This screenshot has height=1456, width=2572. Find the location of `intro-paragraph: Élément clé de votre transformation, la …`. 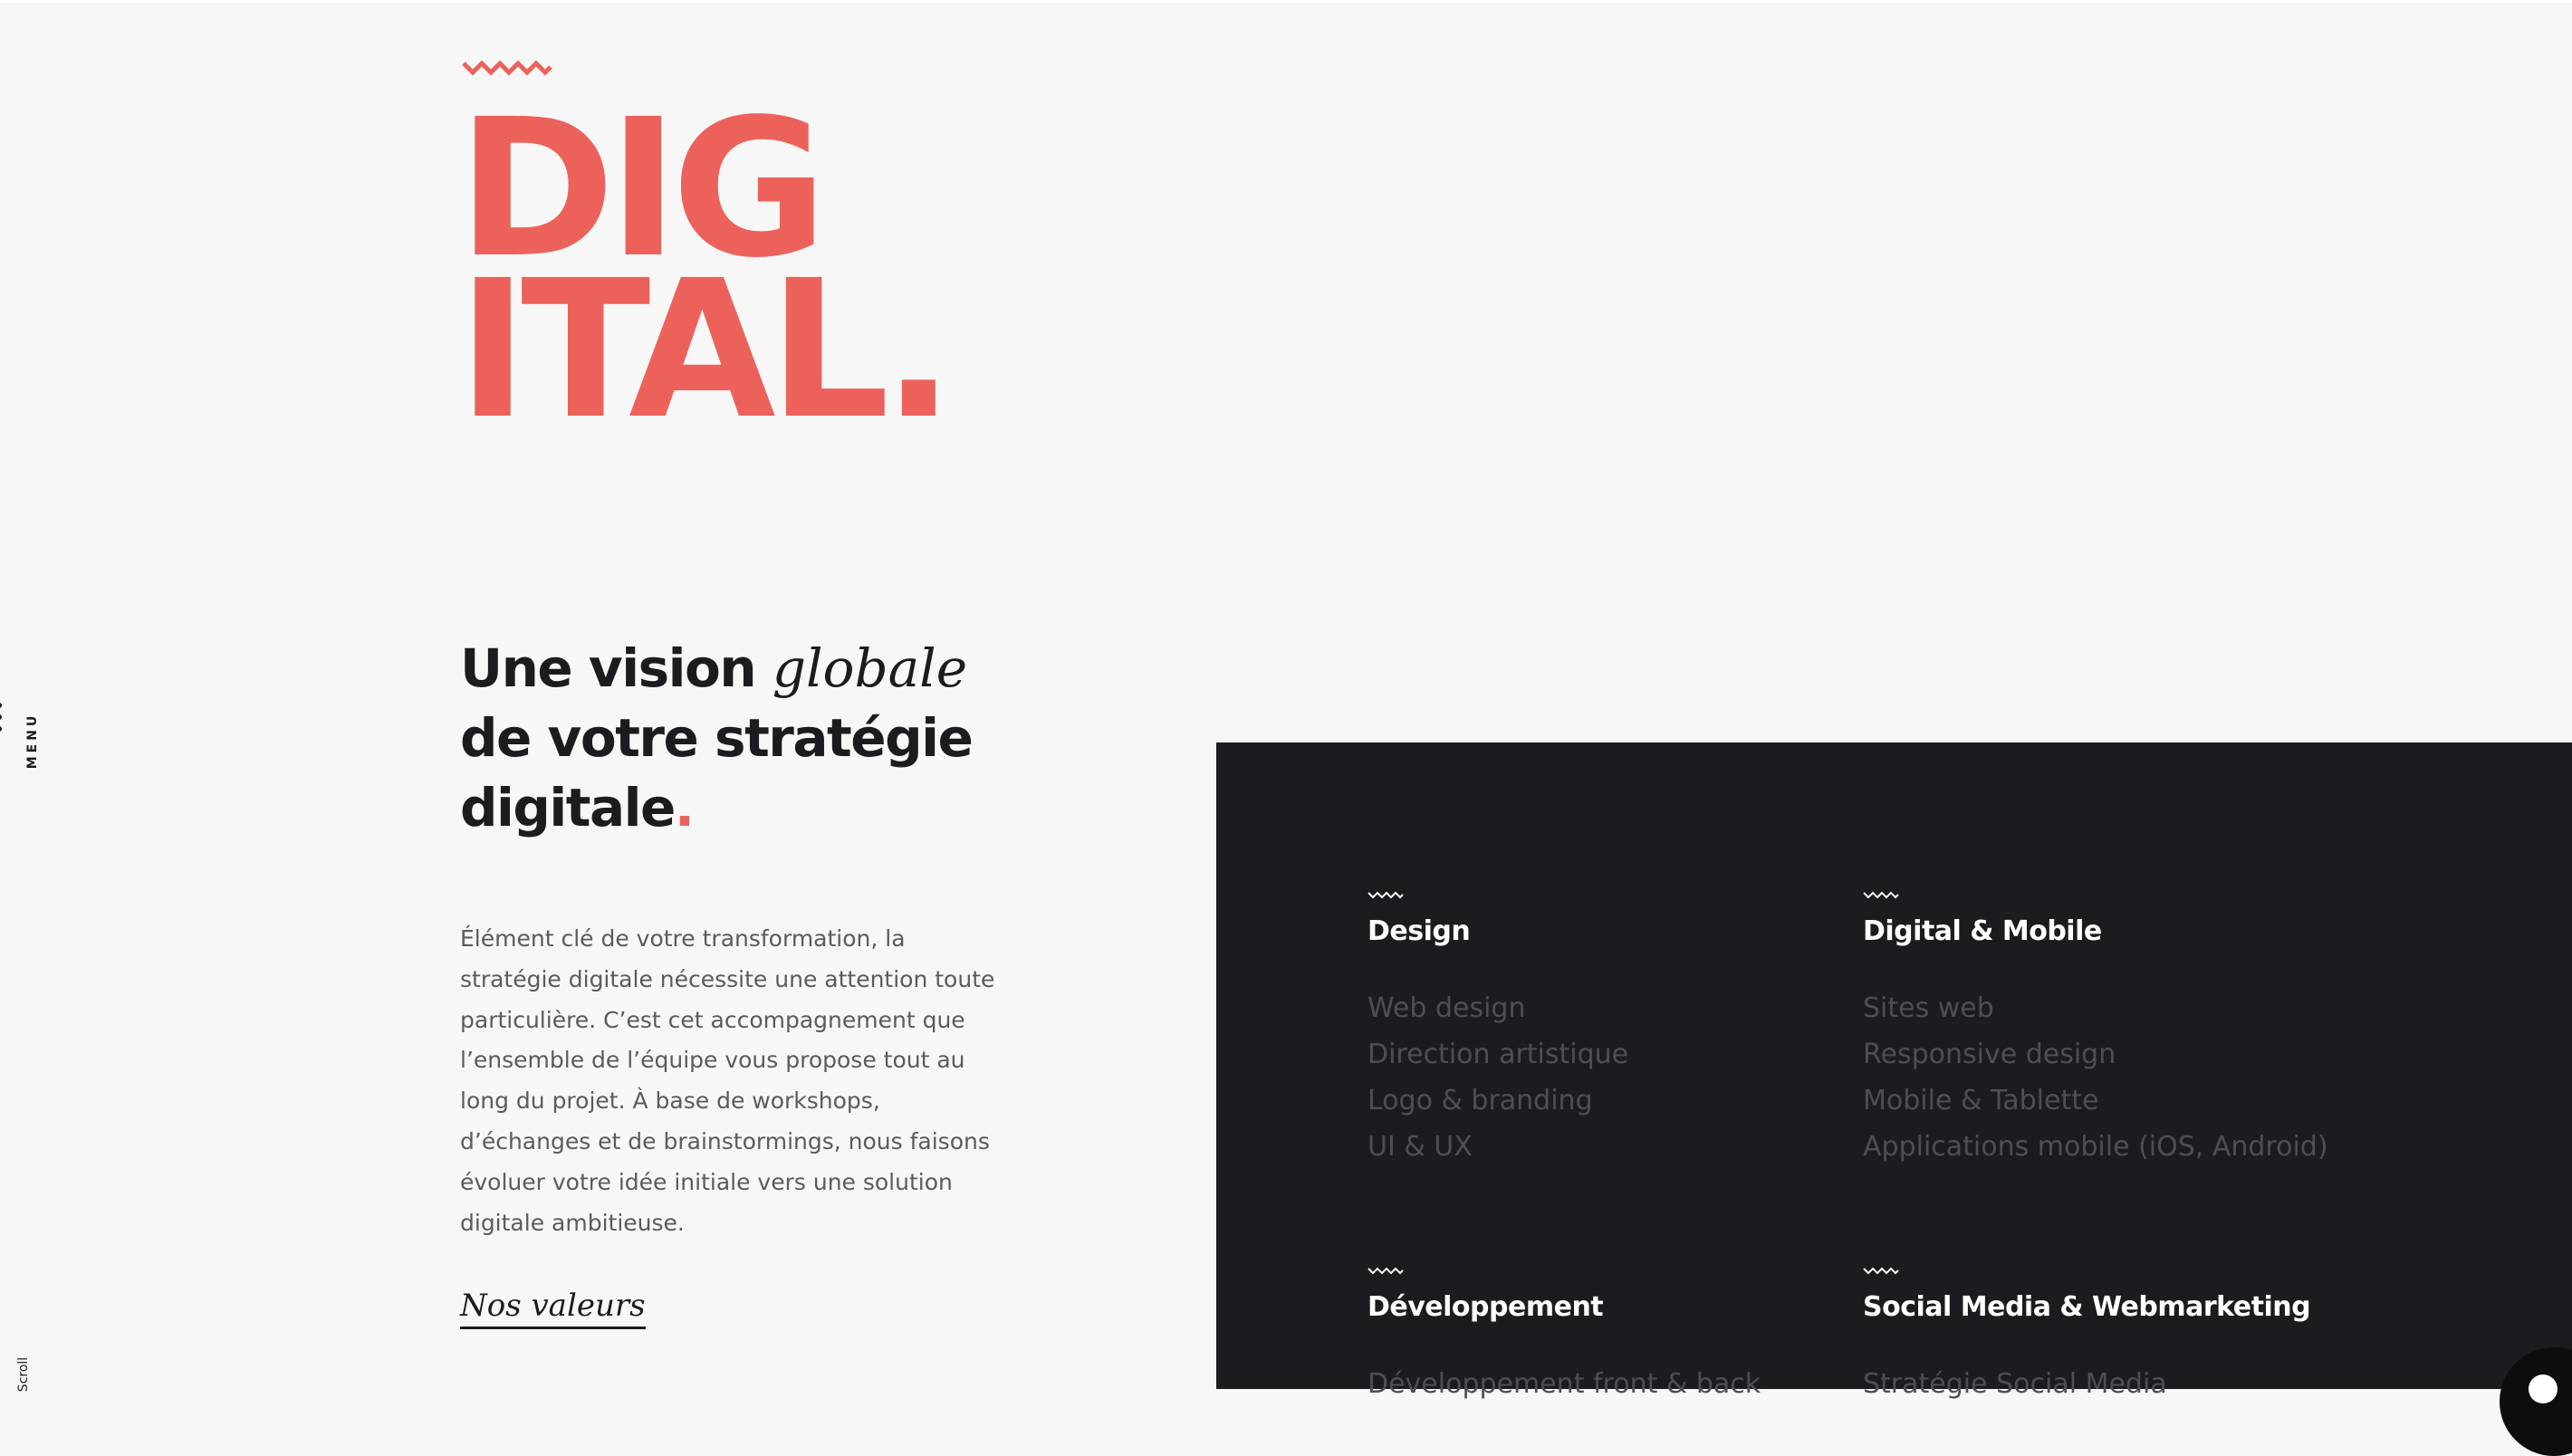

intro-paragraph: Élément clé de votre transformation, la … is located at coordinates (727, 1081).